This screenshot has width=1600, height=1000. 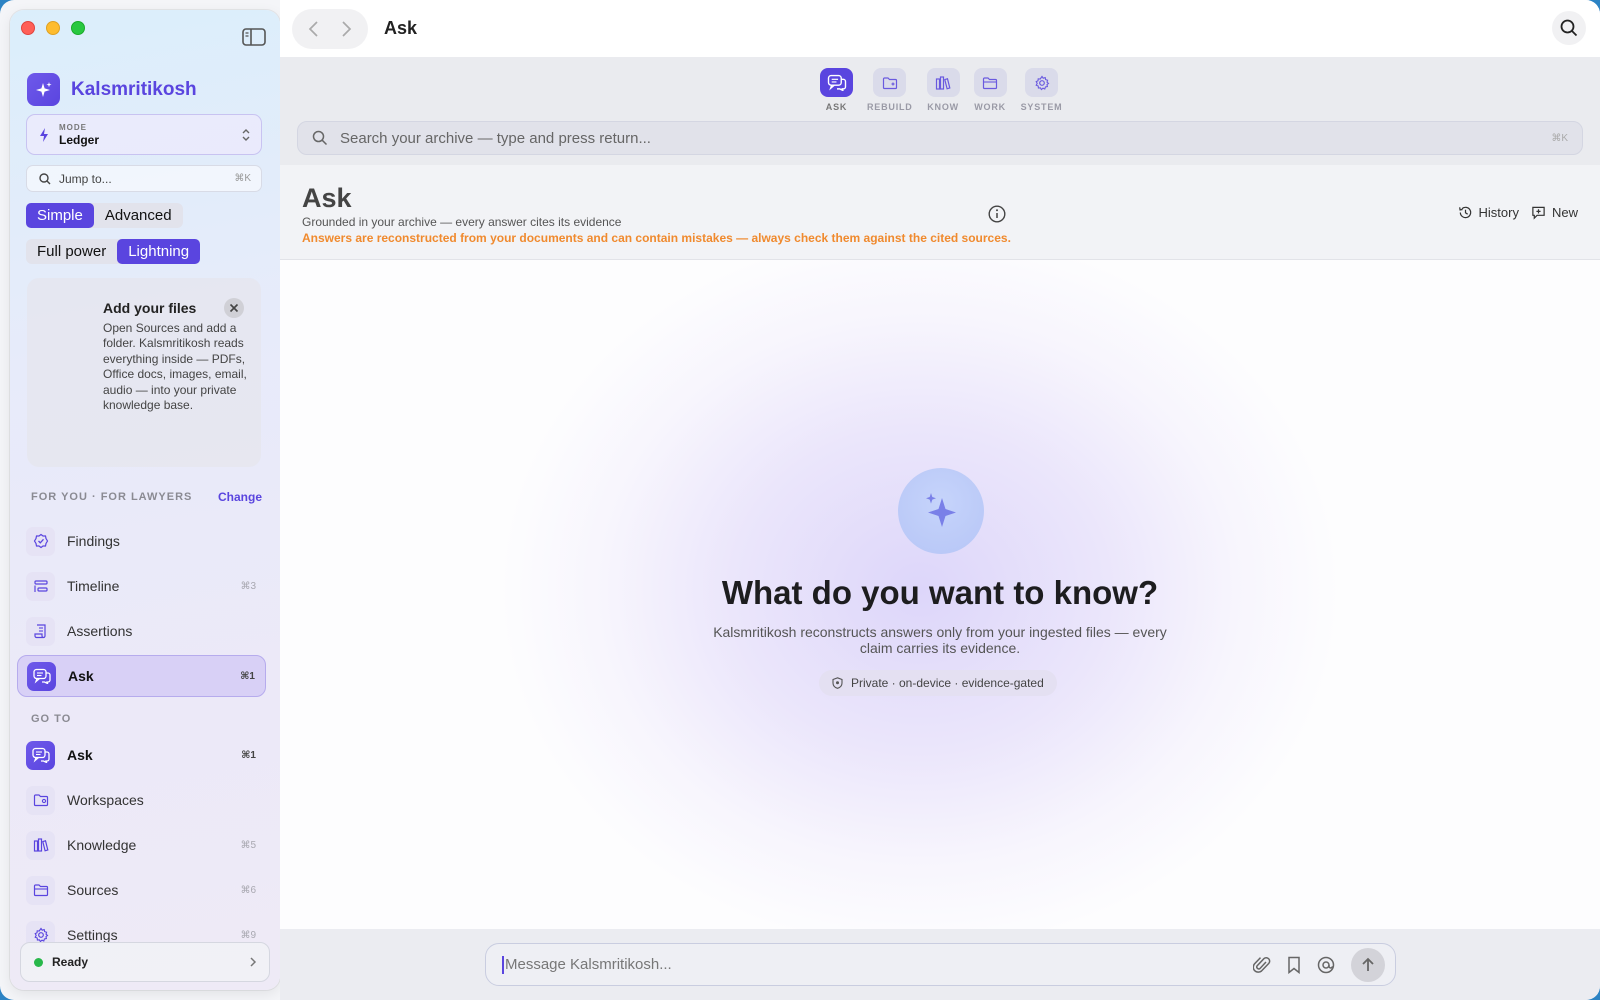 I want to click on tab-ask: ASK, so click(x=836, y=90).